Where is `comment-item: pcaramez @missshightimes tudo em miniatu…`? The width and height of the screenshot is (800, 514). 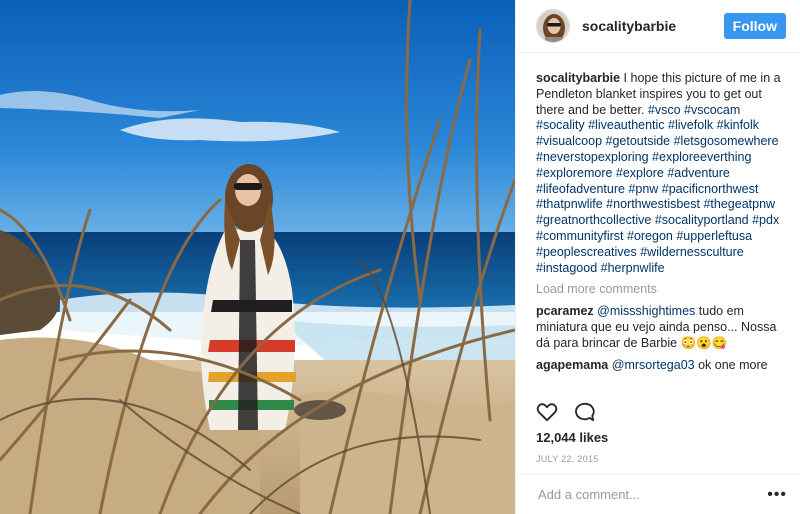 comment-item: pcaramez @missshightimes tudo em miniatu… is located at coordinates (661, 327).